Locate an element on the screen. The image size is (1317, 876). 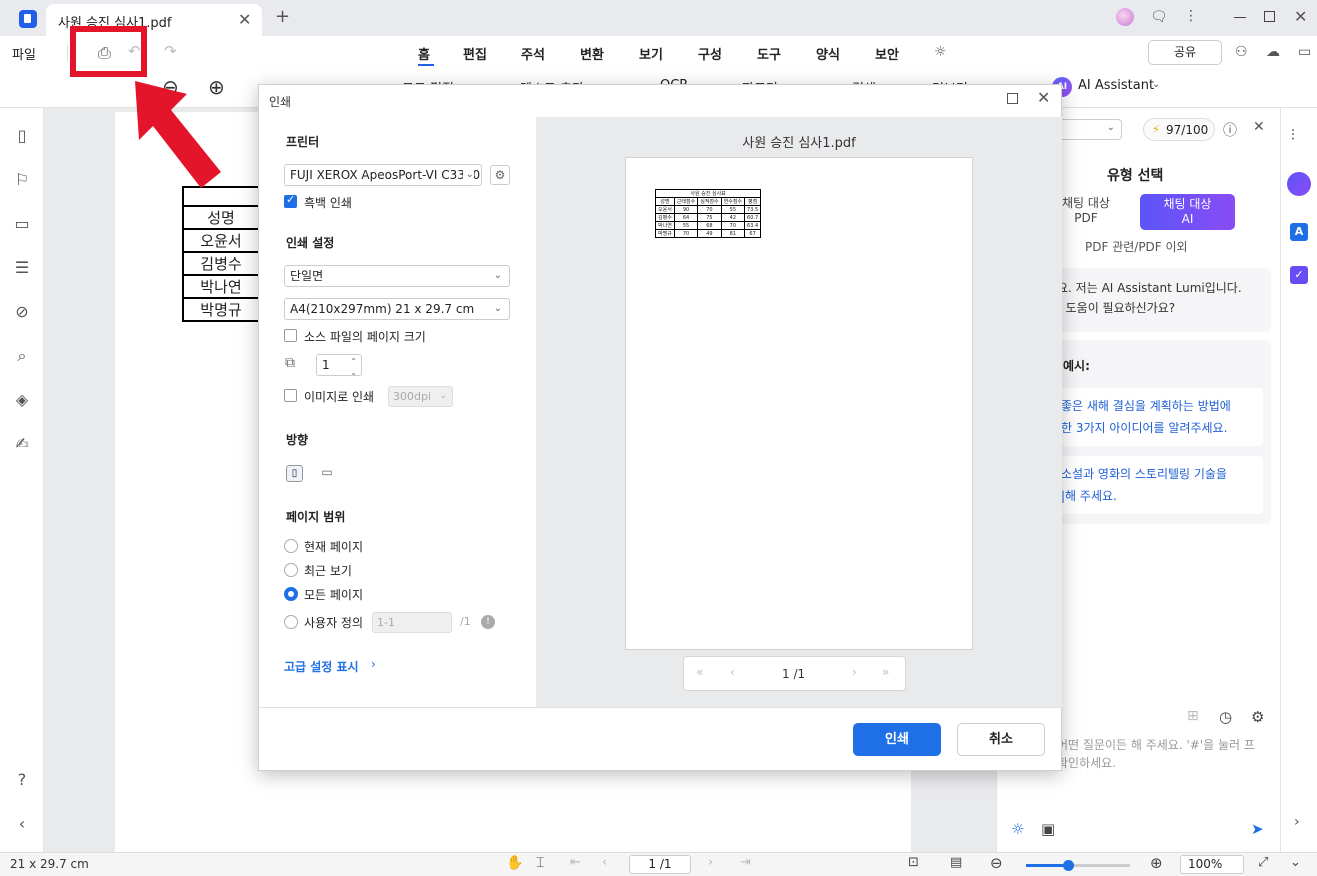
account-tree-icon: ⚇ is located at coordinates (1241, 52).